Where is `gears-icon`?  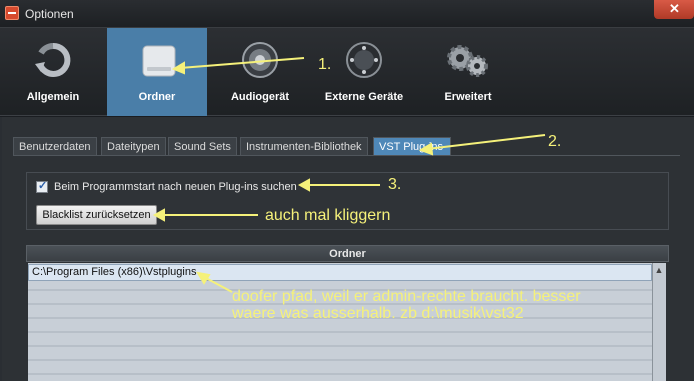 gears-icon is located at coordinates (467, 61).